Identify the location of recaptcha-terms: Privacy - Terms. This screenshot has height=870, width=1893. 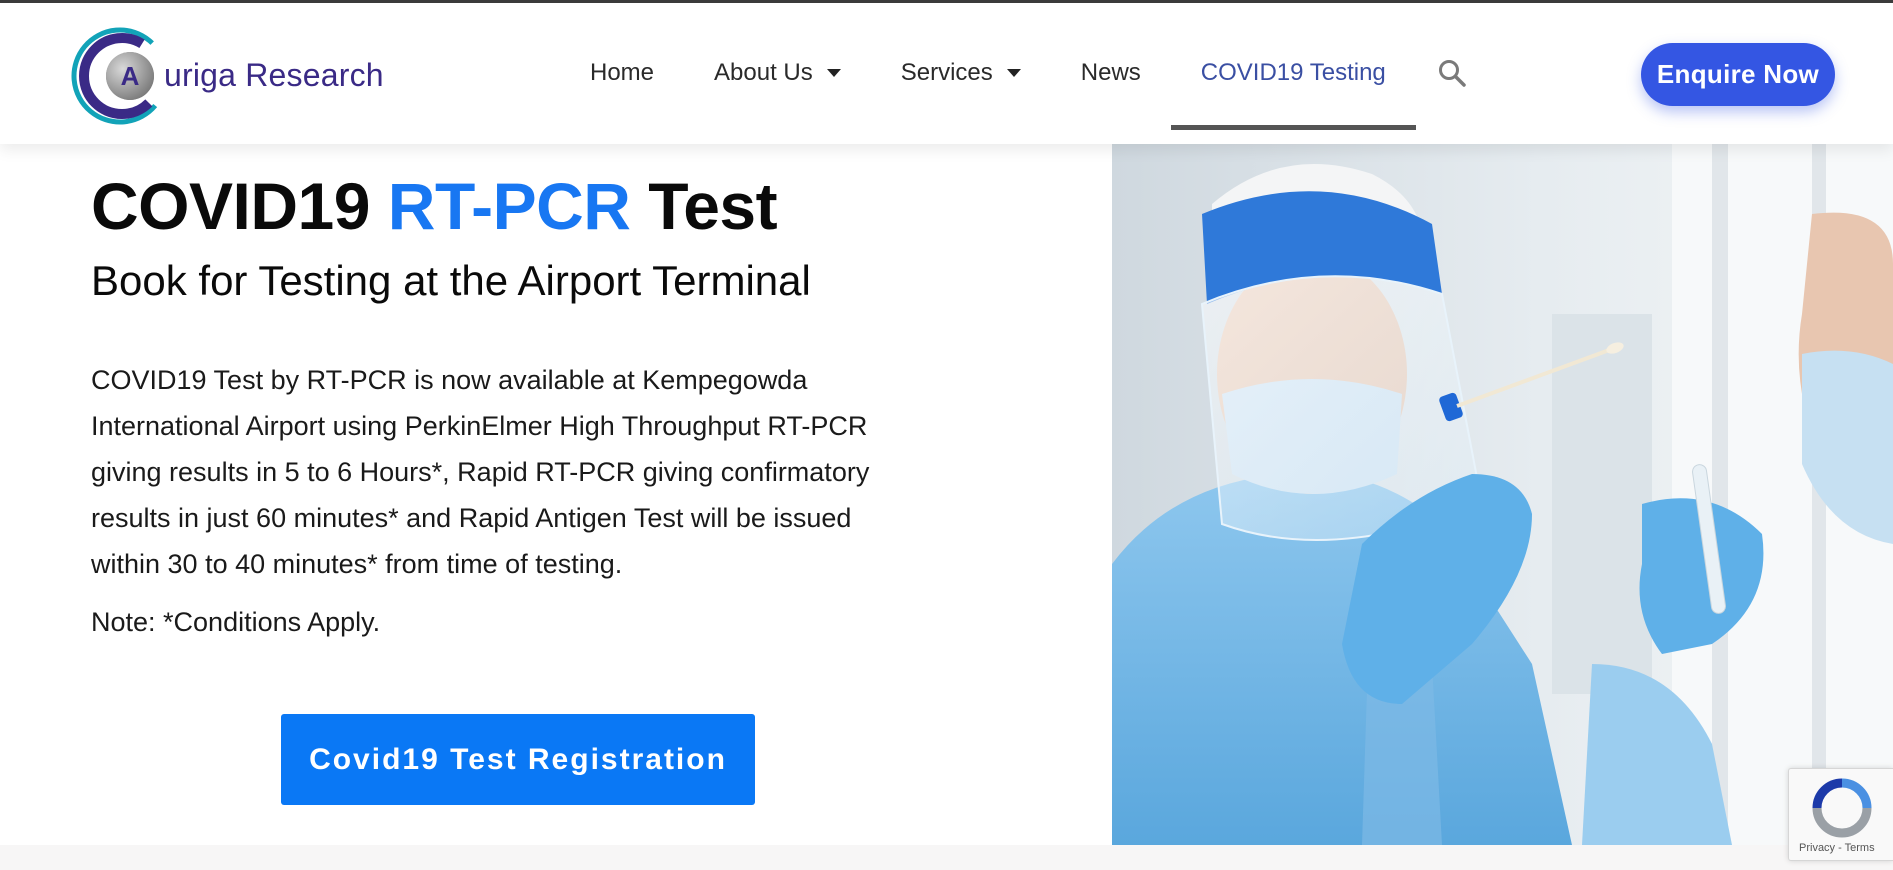
(1837, 848).